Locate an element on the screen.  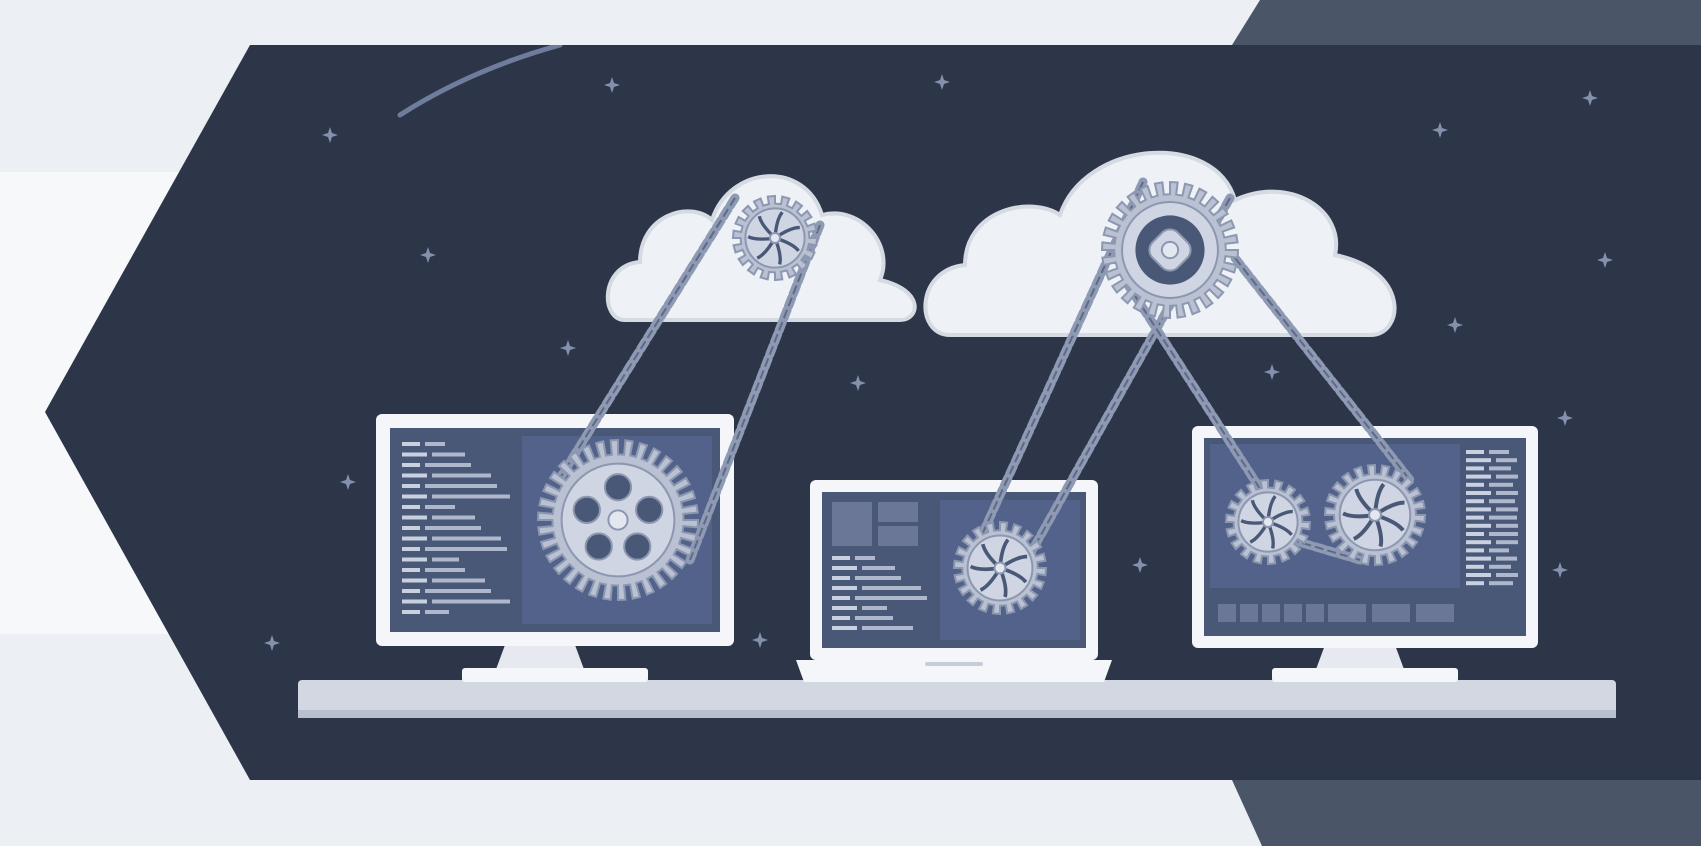
laptop-icon is located at coordinates (954, 581).